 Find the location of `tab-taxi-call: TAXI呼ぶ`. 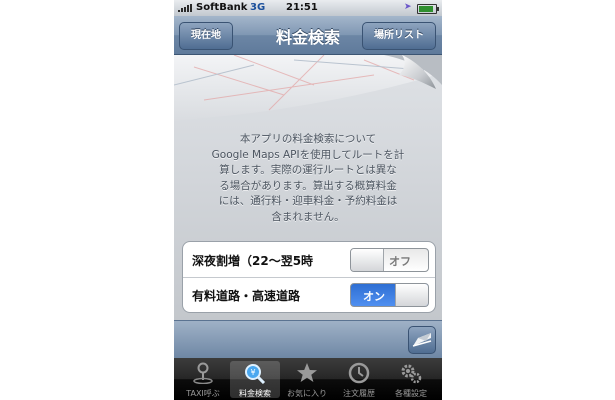

tab-taxi-call: TAXI呼ぶ is located at coordinates (203, 379).